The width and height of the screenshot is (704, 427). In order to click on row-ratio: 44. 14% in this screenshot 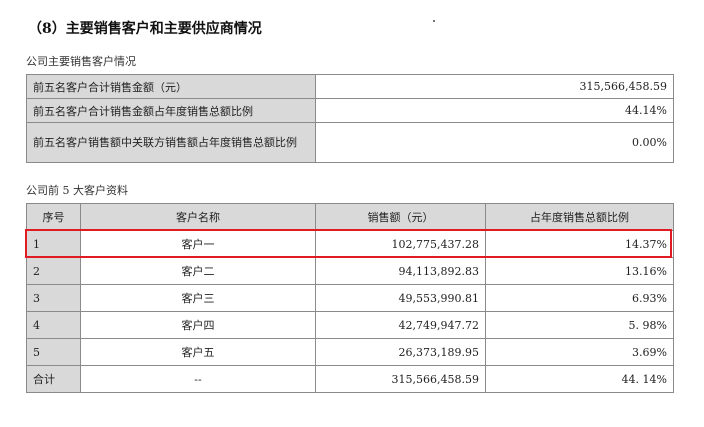, I will do `click(579, 379)`.